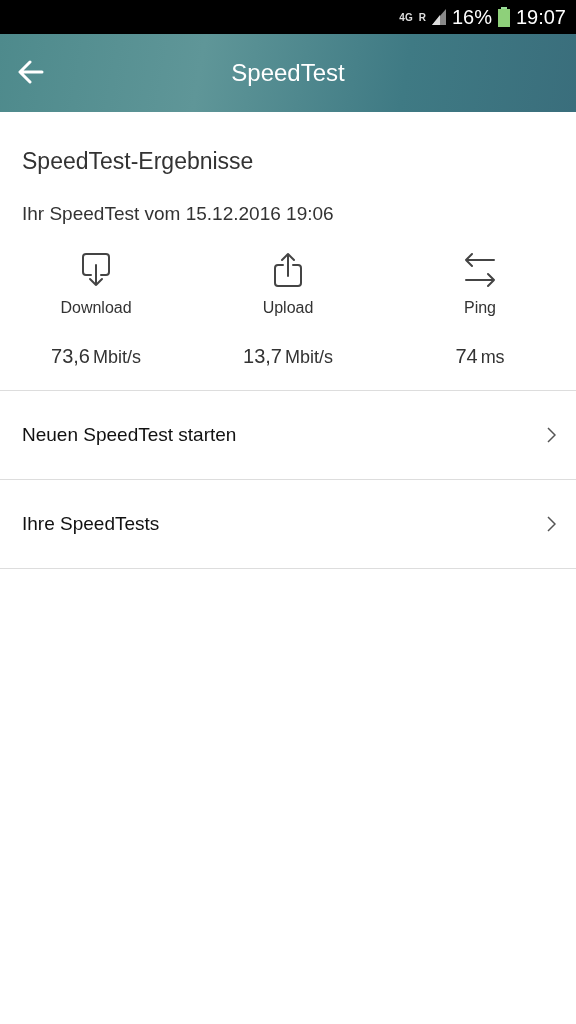 The height and width of the screenshot is (1024, 576). I want to click on roaming-label: R, so click(422, 17).